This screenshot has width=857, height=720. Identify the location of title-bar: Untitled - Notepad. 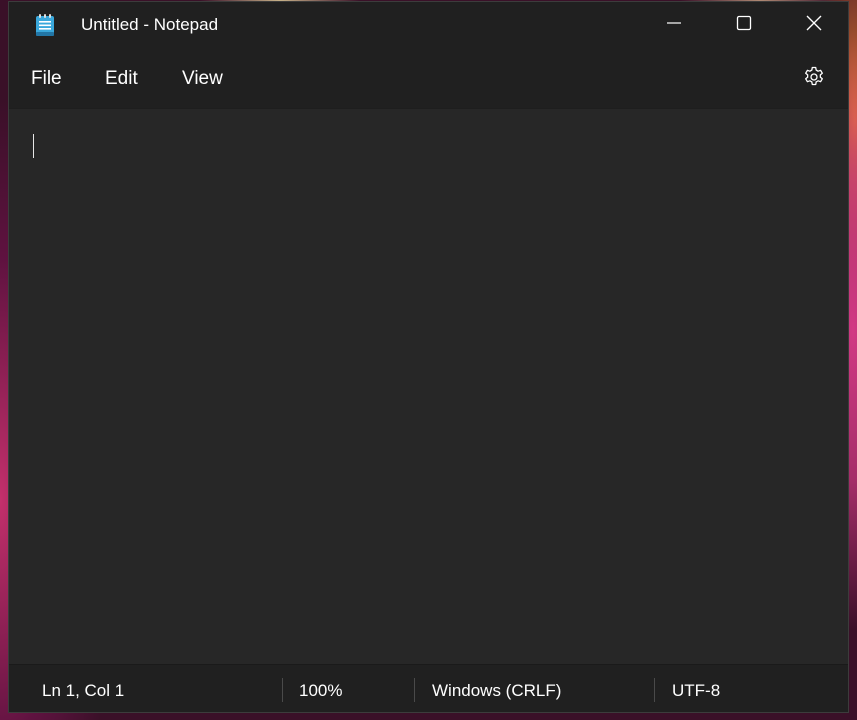
(428, 25).